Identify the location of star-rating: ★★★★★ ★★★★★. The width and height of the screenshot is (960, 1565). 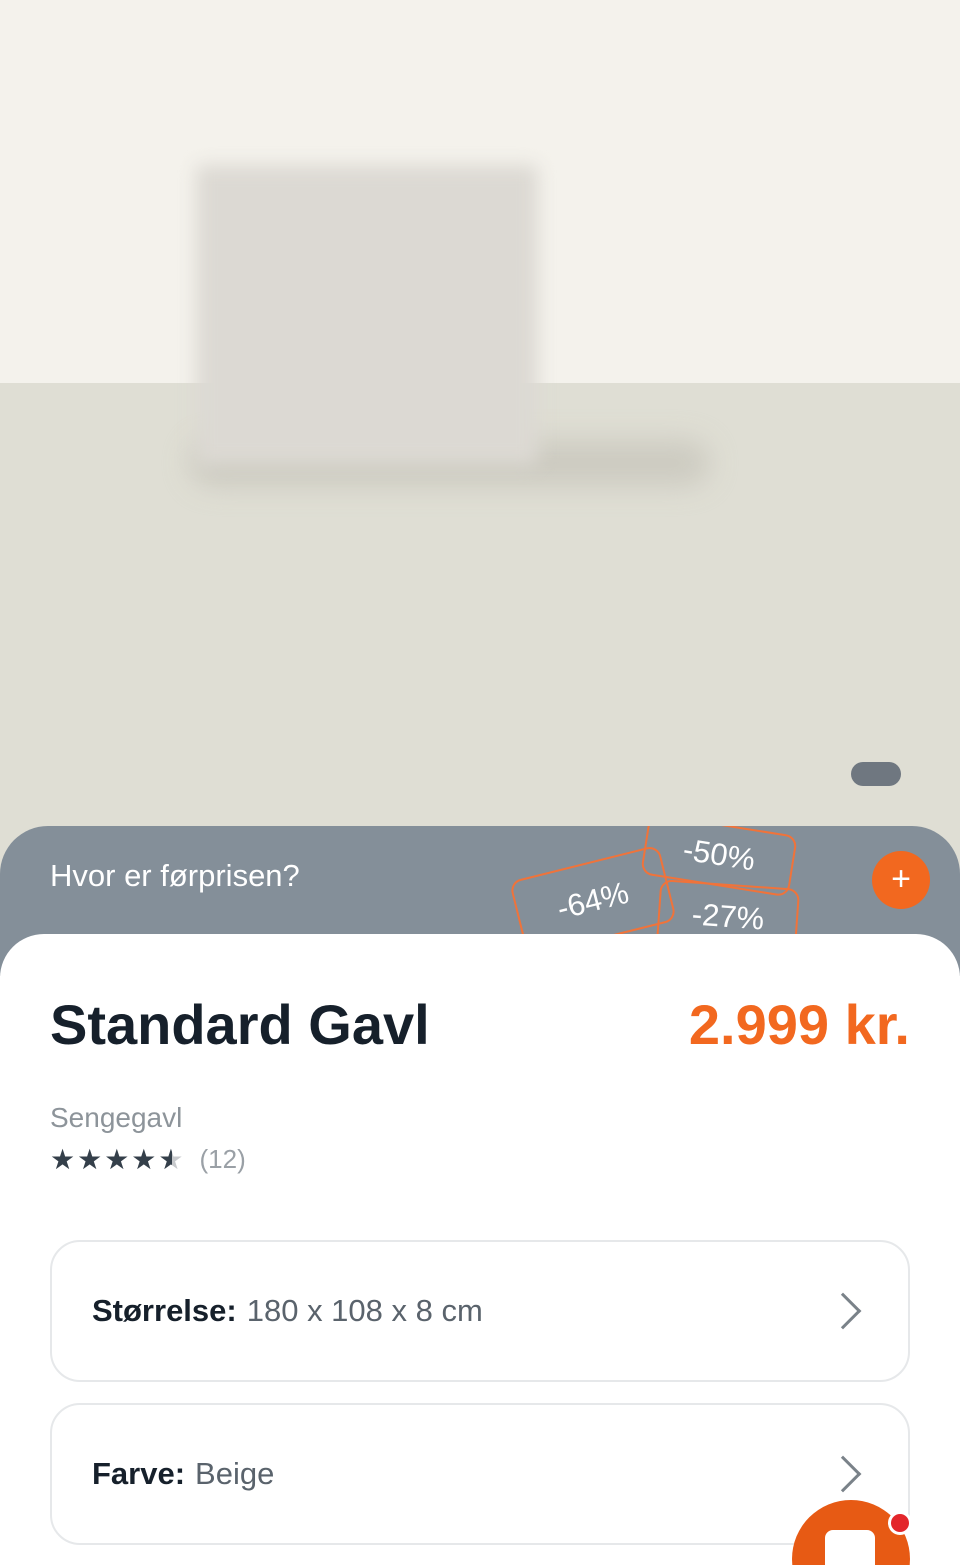
(118, 1159).